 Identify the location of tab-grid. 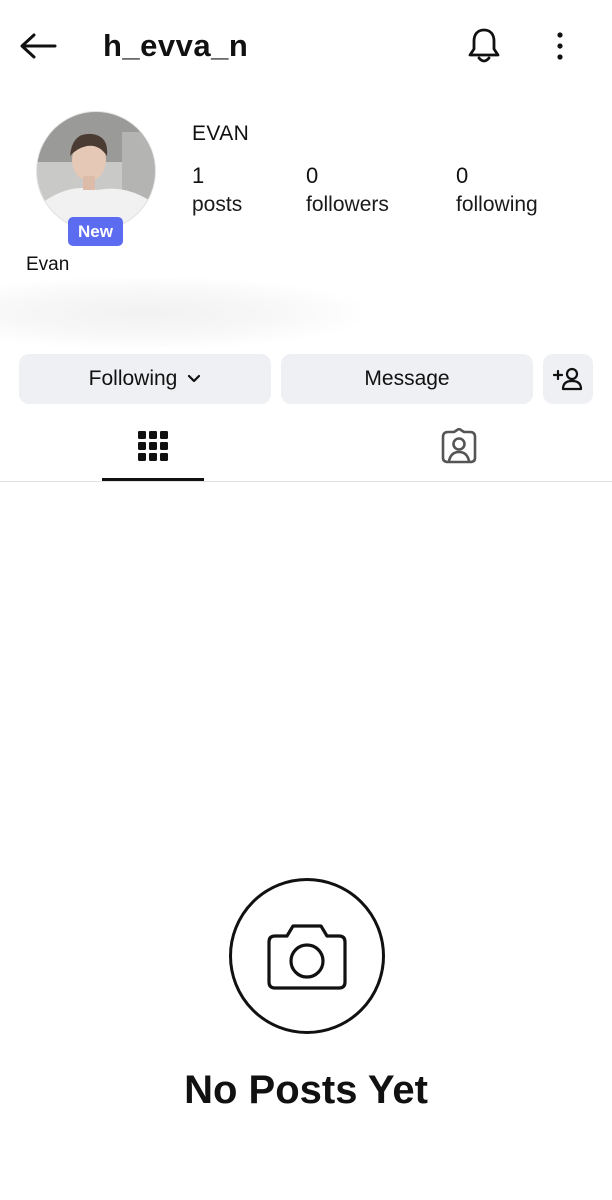
(153, 446).